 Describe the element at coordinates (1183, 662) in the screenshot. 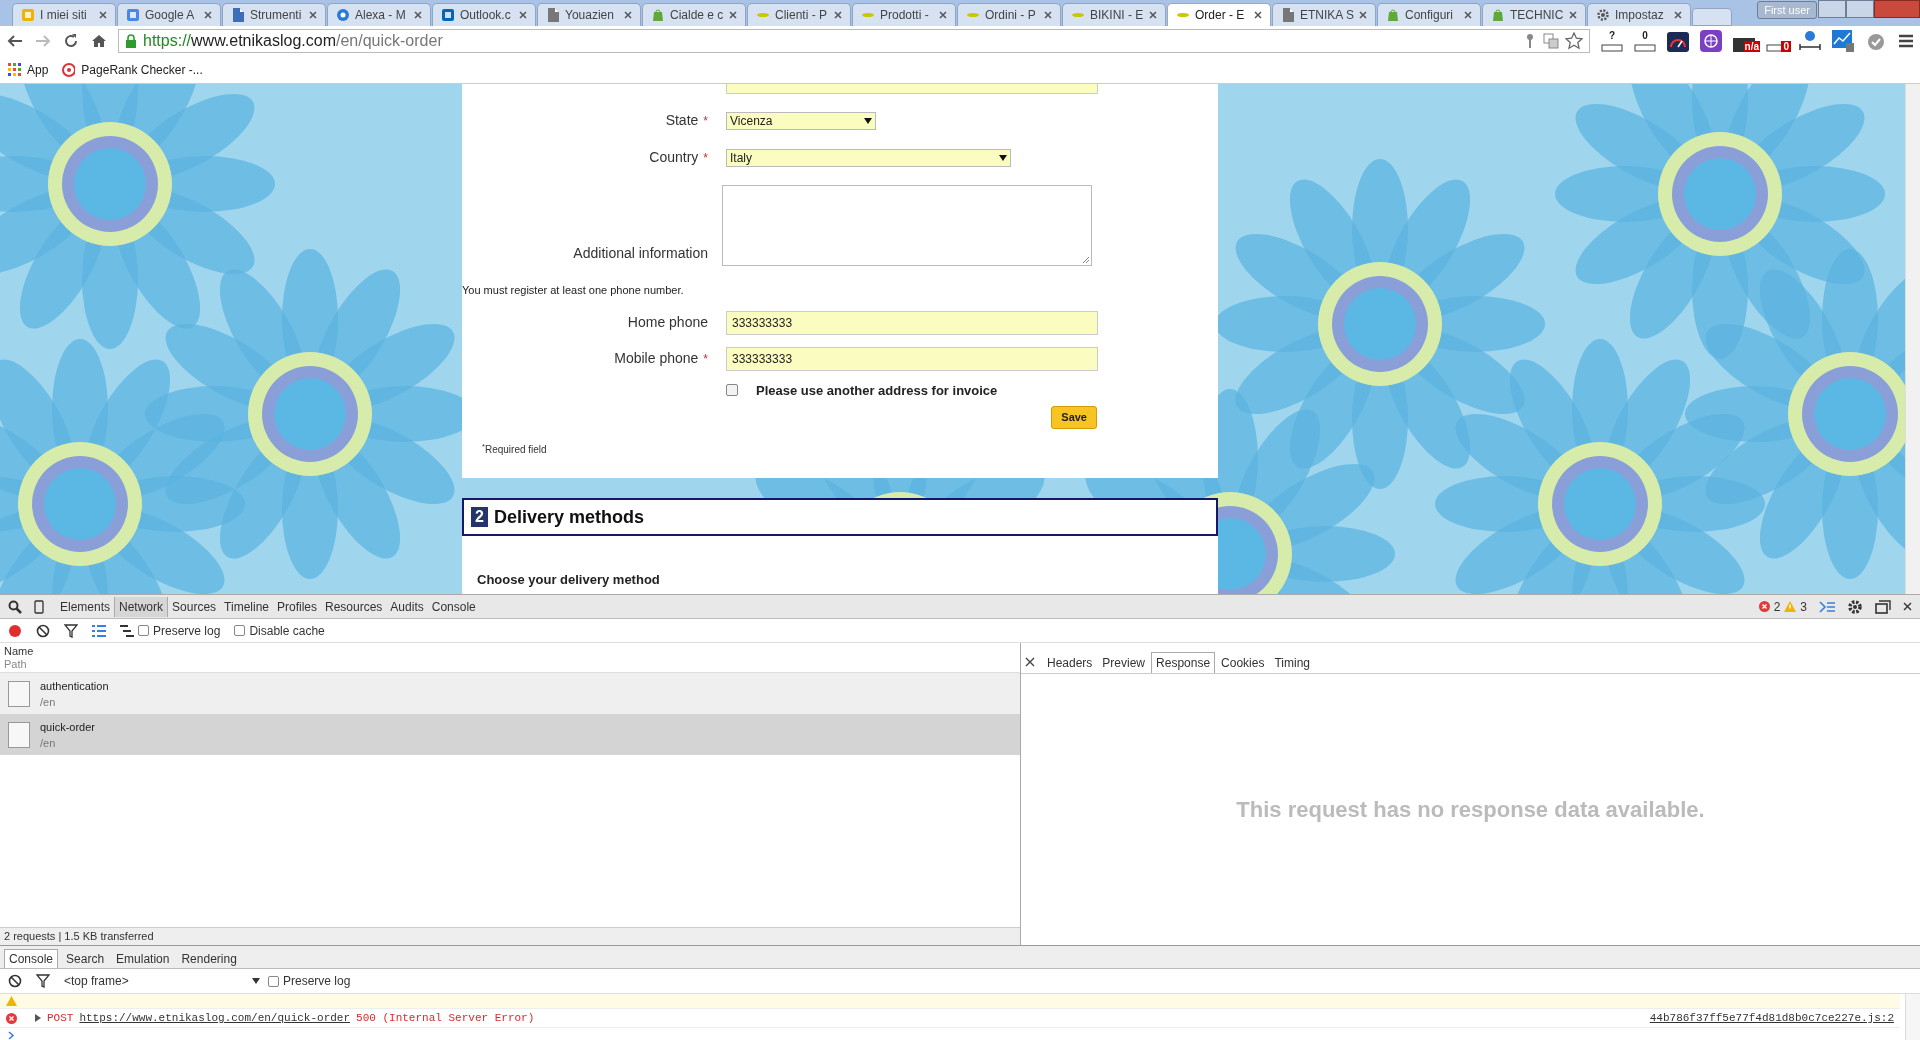

I see `detail-tab: Response` at that location.